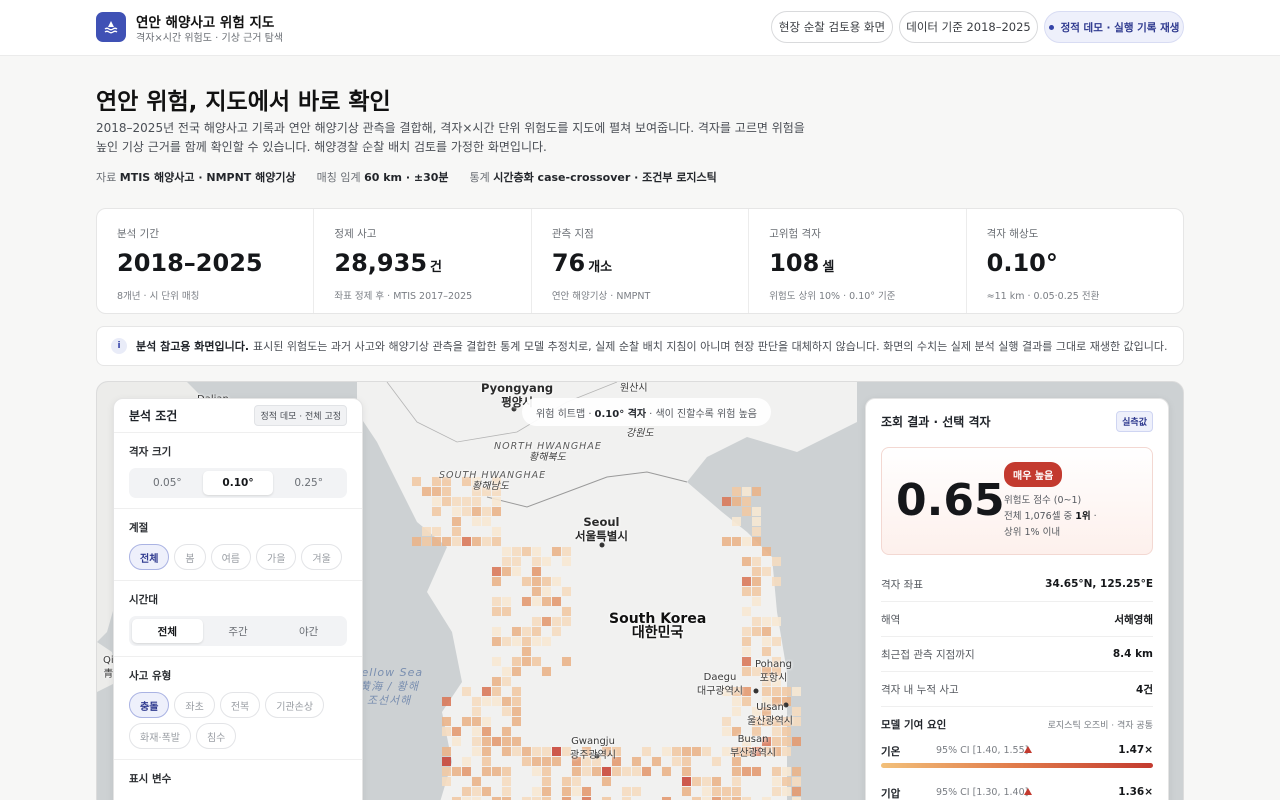  What do you see at coordinates (240, 705) in the screenshot?
I see `accident-type-chip: 전복` at bounding box center [240, 705].